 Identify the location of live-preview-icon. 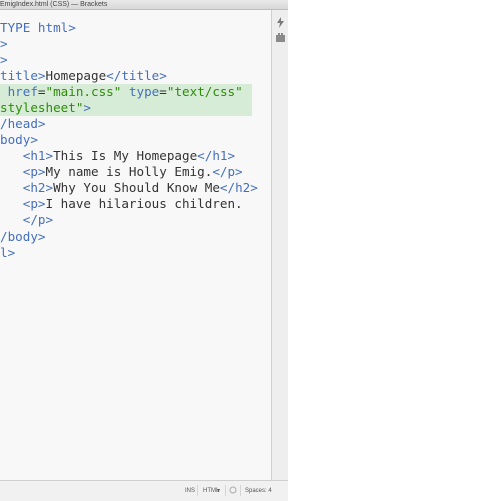
(280, 22).